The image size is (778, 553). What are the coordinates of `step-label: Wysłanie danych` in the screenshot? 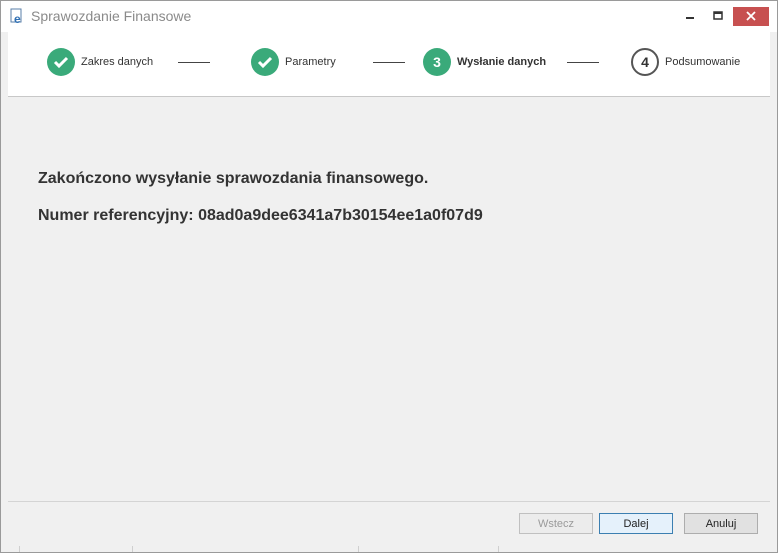 It's located at (502, 62).